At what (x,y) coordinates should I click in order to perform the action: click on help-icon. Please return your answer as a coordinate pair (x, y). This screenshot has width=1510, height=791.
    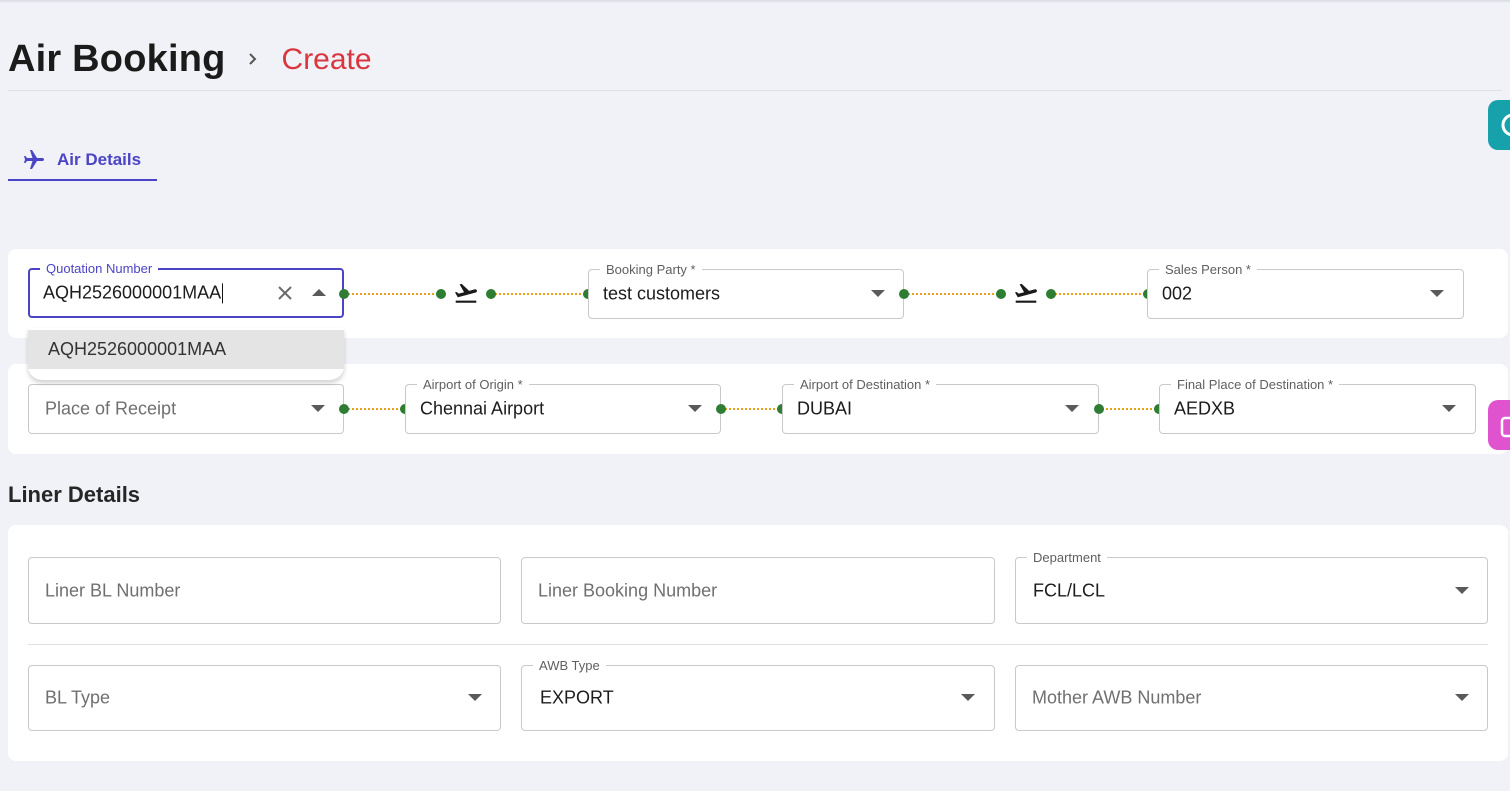
    Looking at the image, I should click on (1505, 125).